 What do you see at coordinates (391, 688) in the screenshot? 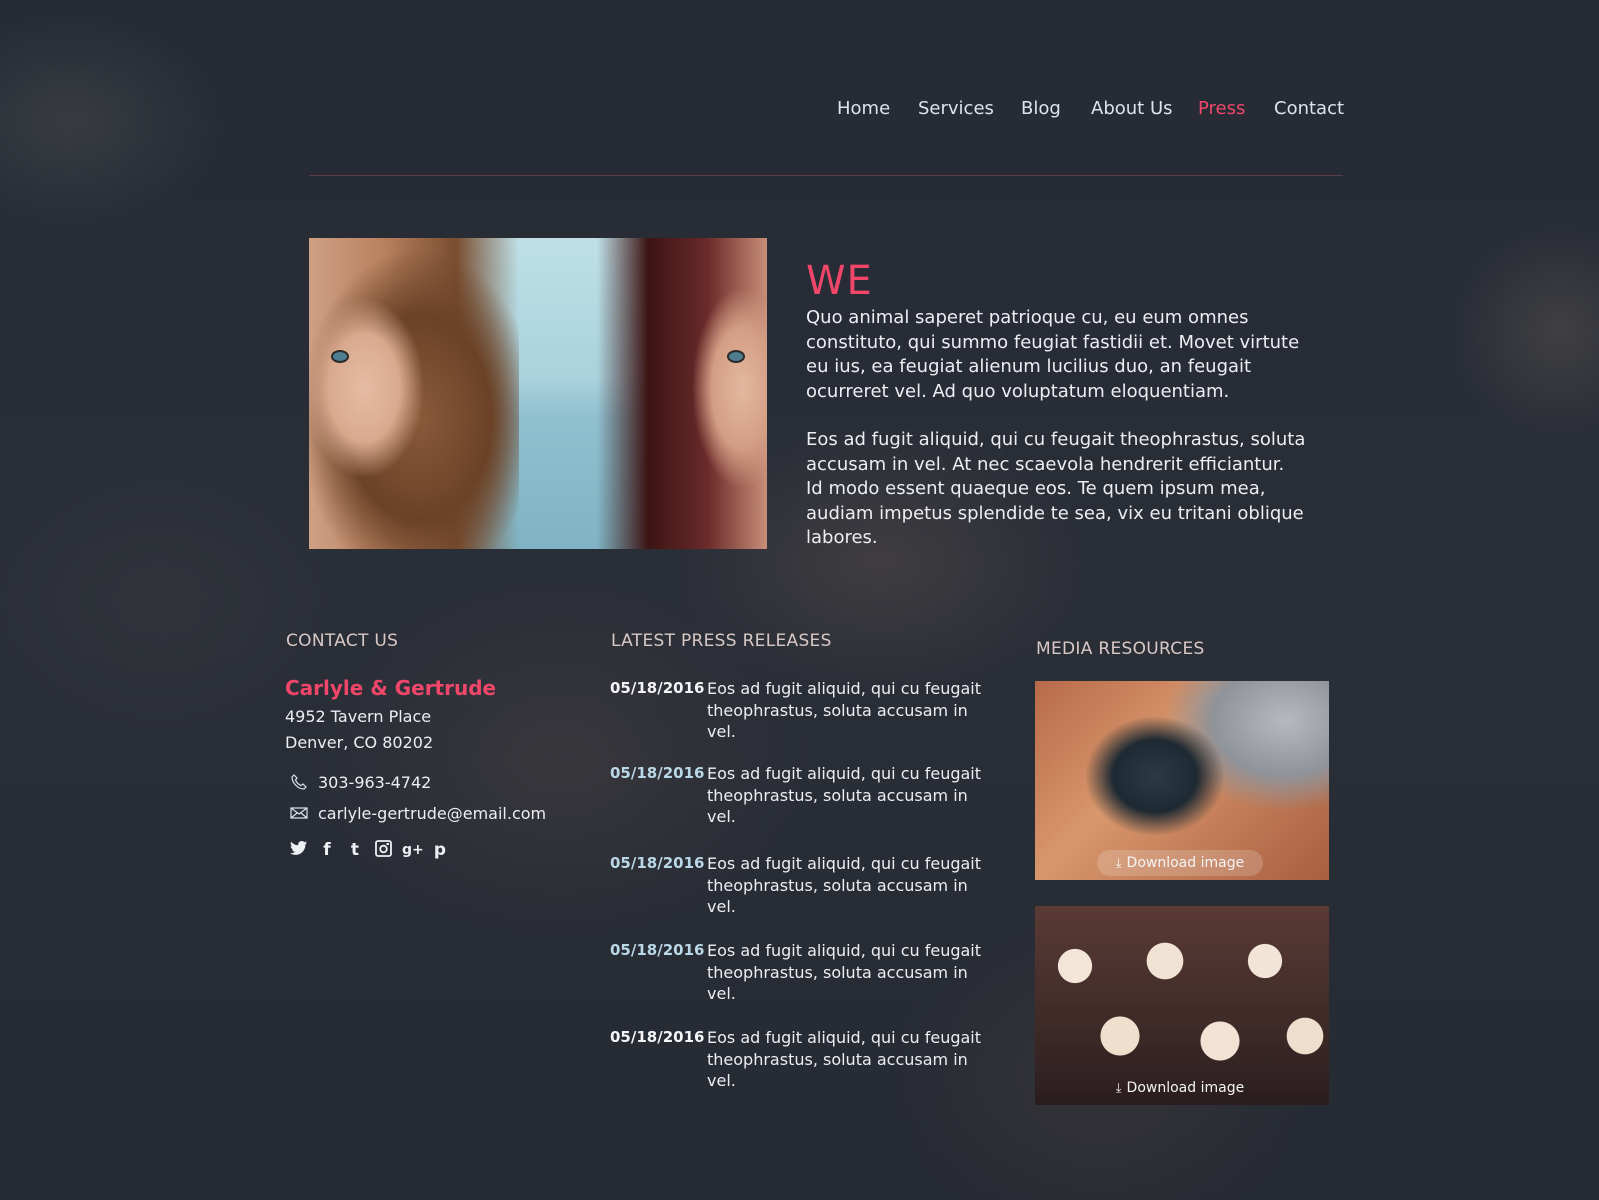
I see `company-name: Carlyle & Gertrude` at bounding box center [391, 688].